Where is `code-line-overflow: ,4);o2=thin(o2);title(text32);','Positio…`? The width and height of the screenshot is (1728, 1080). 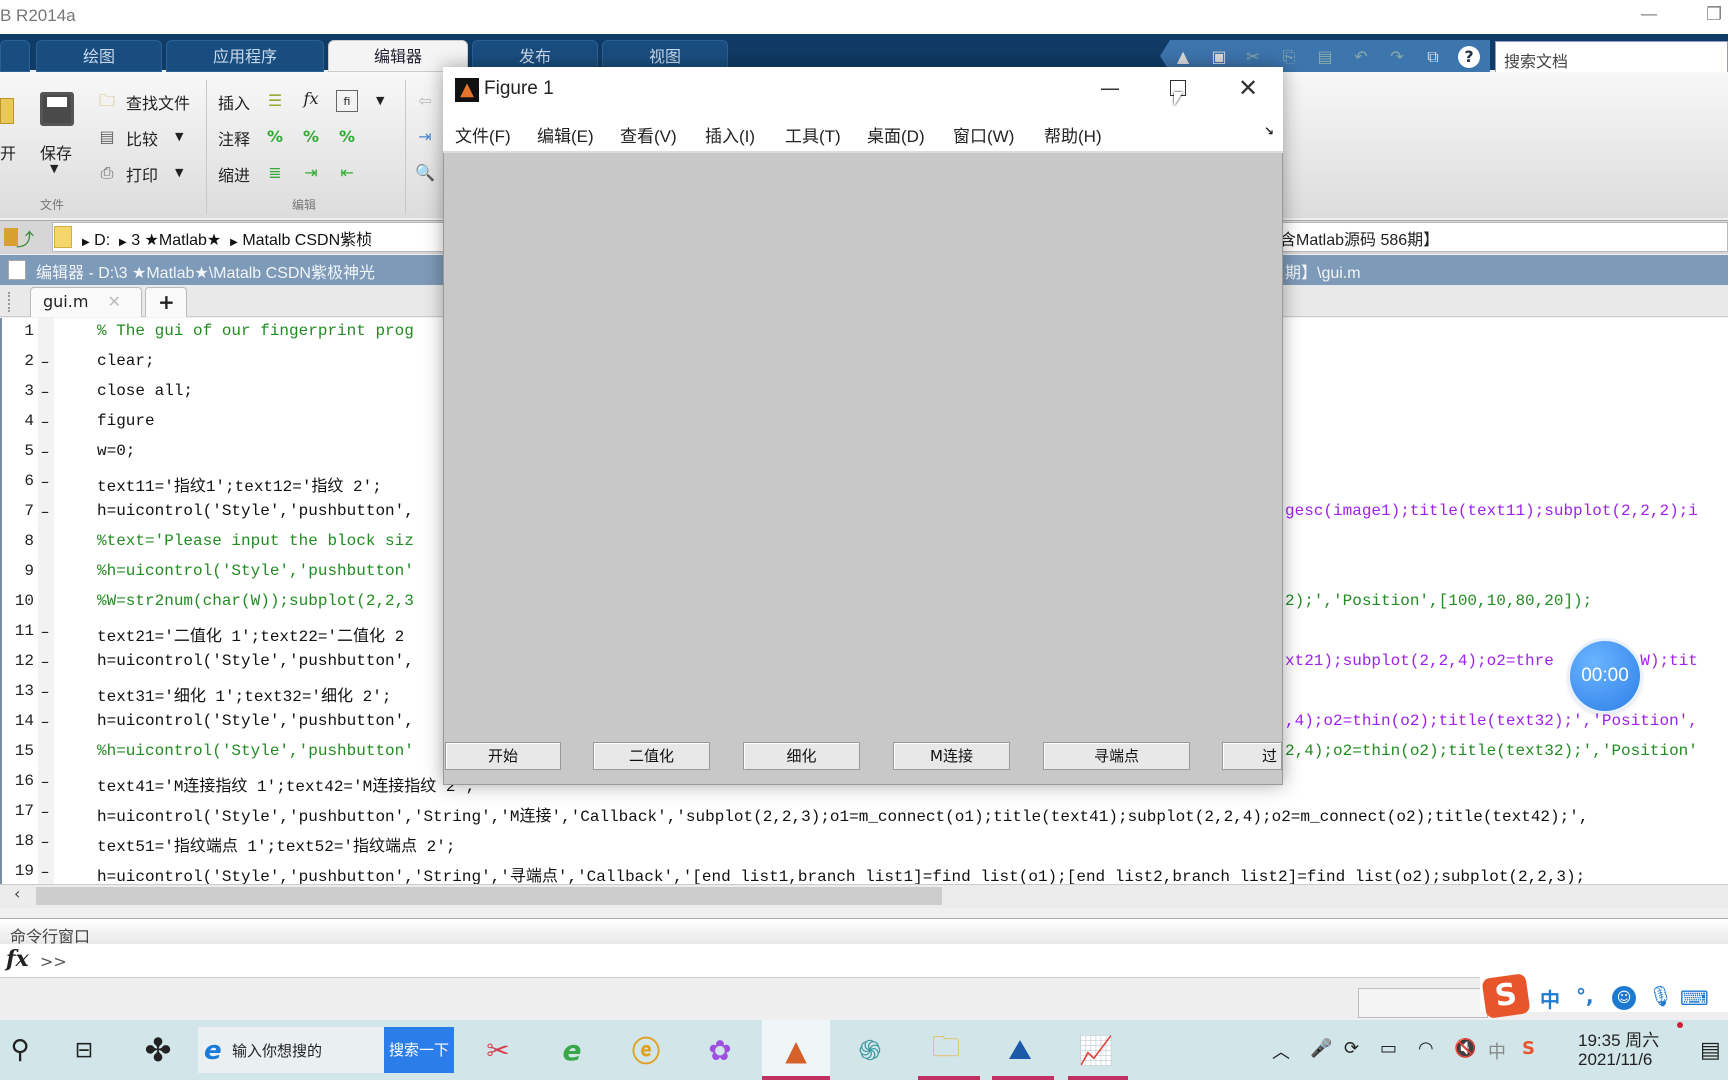
code-line-overflow: ,4);o2=thin(o2);title(text32);','Positio… is located at coordinates (1491, 721).